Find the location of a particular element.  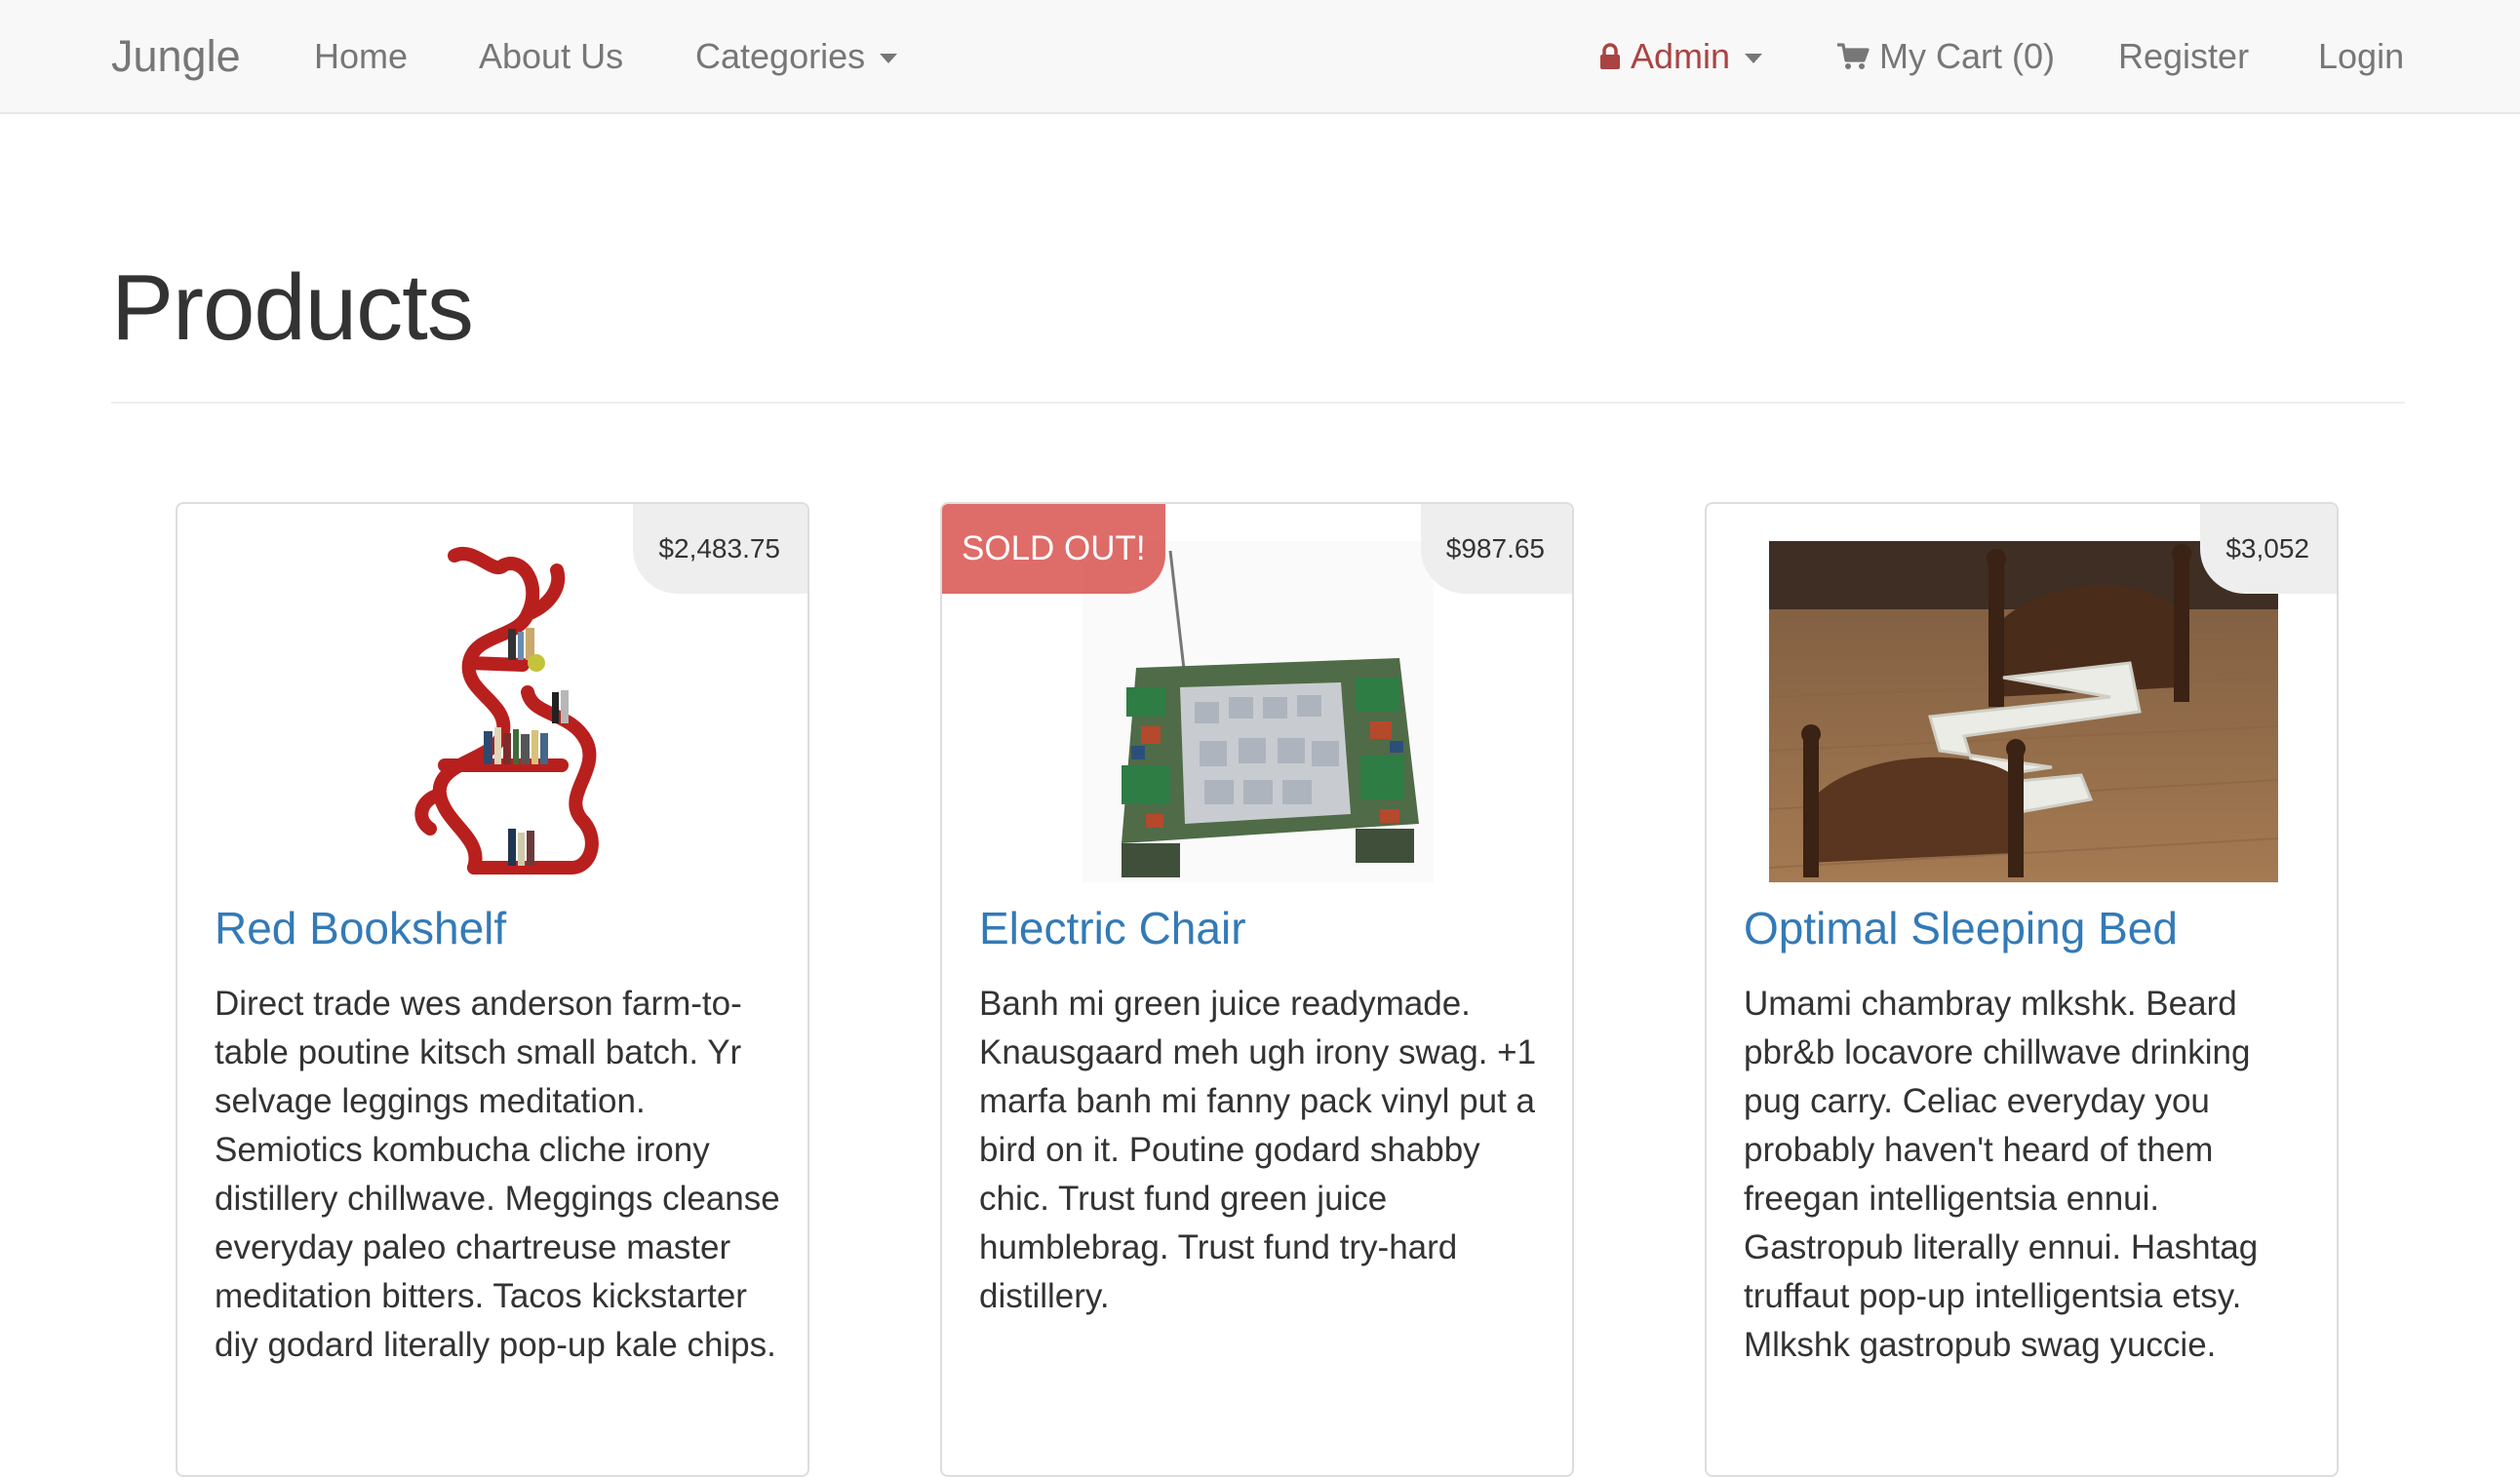

price-tag: $987.65 is located at coordinates (1496, 549).